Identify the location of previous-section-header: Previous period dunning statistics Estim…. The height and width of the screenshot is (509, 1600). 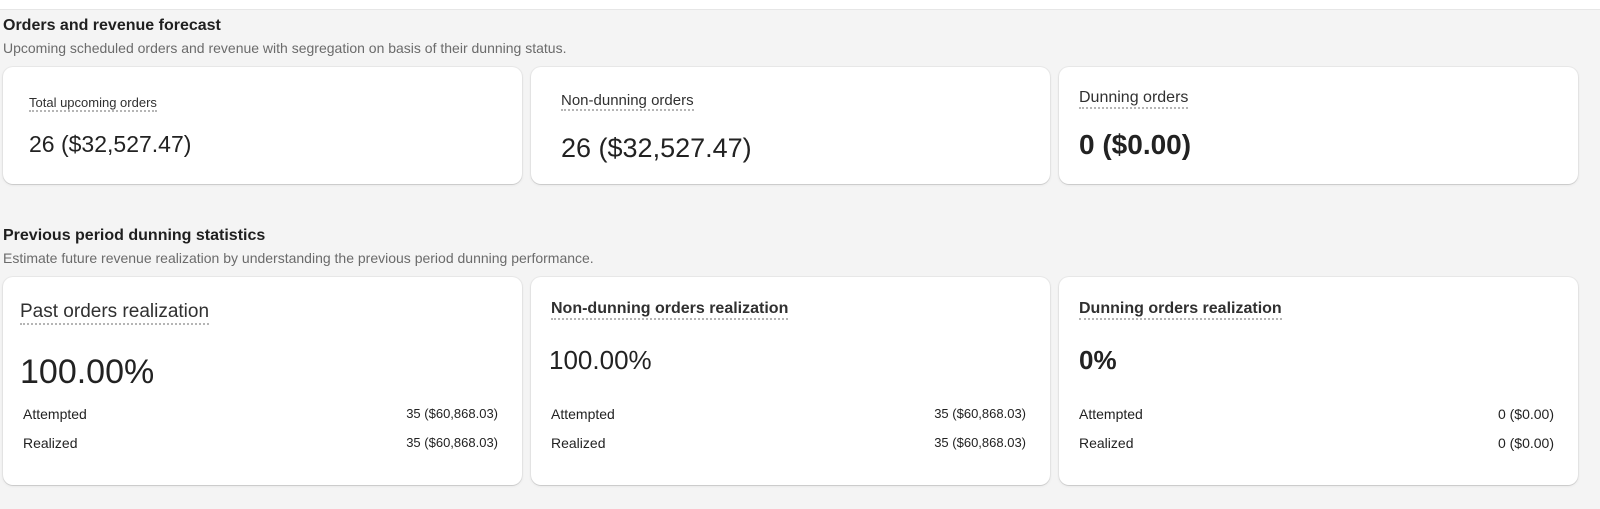
(298, 246).